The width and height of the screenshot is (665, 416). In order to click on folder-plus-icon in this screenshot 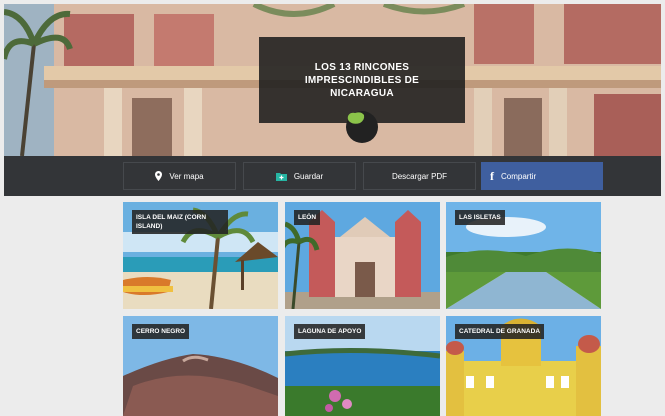, I will do `click(281, 176)`.